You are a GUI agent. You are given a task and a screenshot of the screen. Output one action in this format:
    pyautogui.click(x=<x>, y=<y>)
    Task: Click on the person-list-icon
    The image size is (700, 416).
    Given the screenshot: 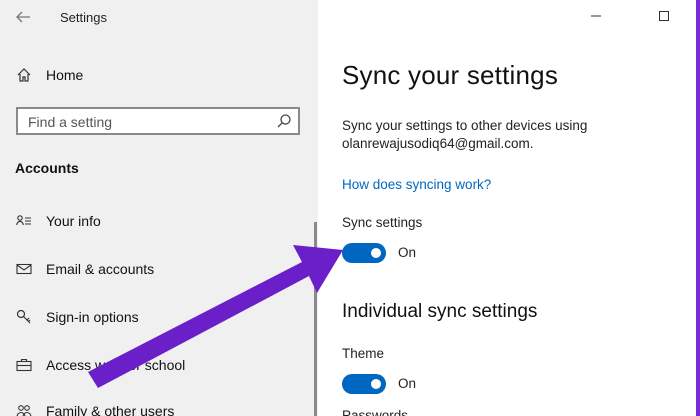 What is the action you would take?
    pyautogui.click(x=24, y=221)
    